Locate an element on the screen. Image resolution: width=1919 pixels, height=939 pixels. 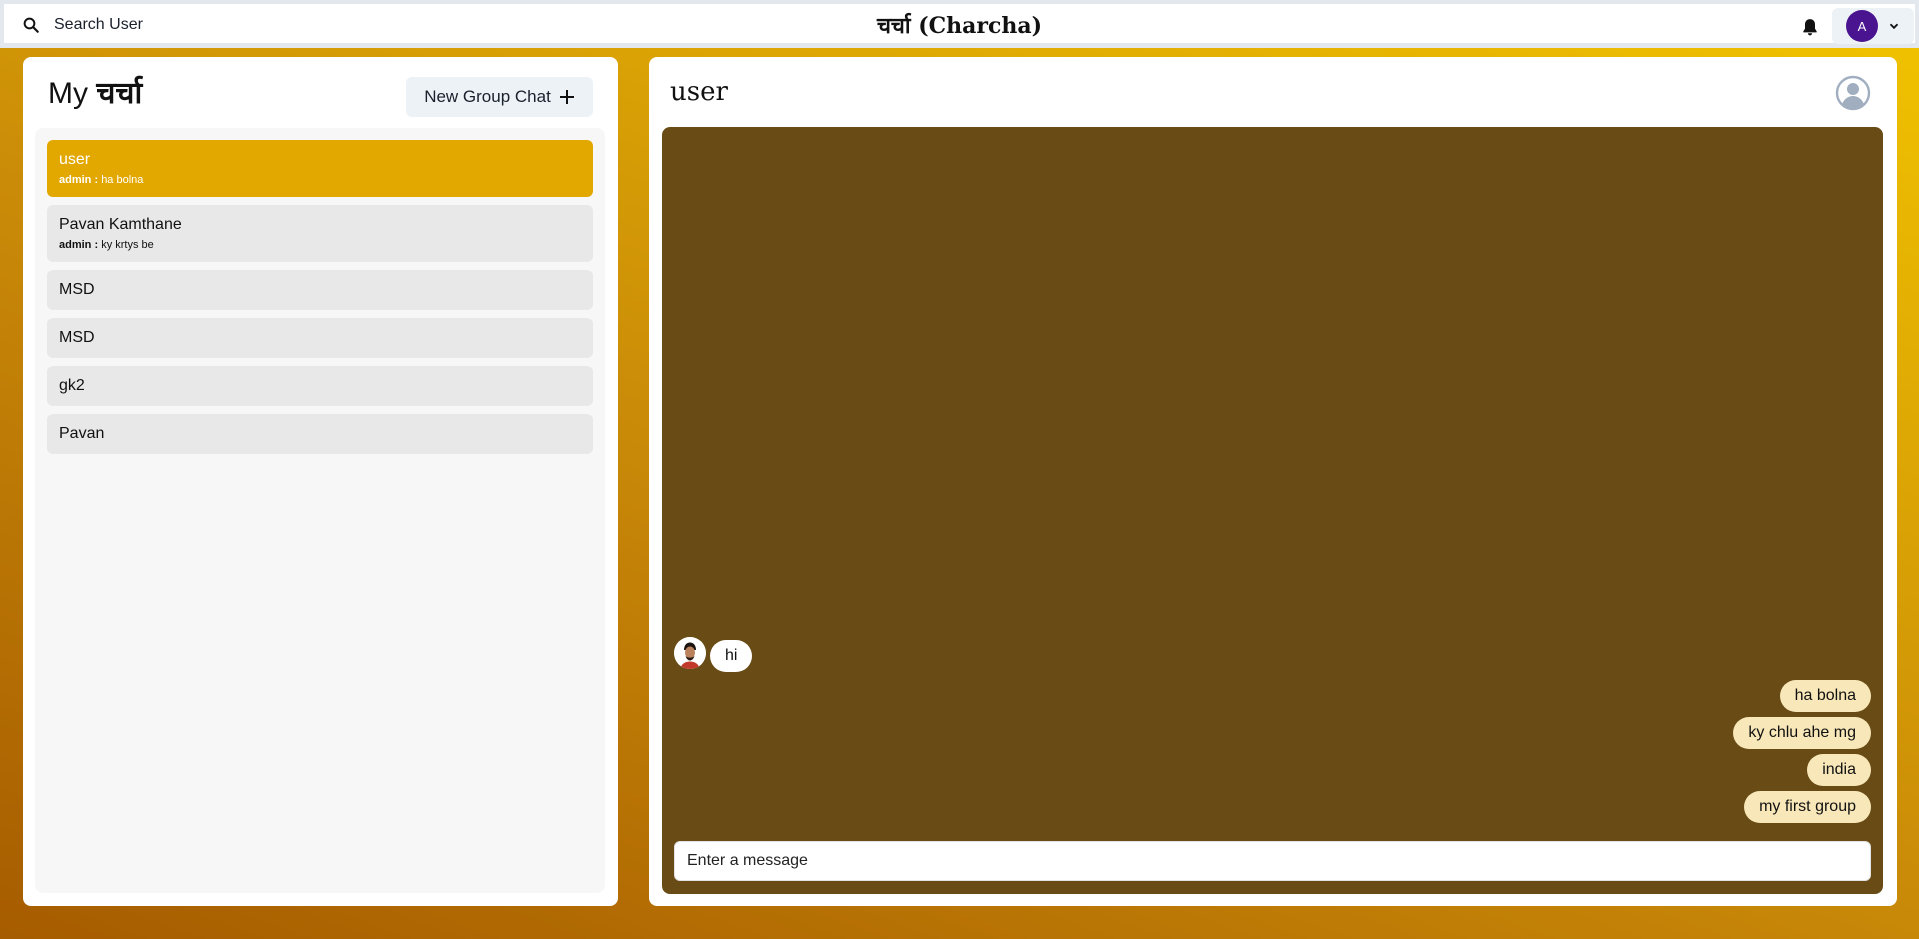
new-group-chat-label: New Group Chat is located at coordinates (487, 96).